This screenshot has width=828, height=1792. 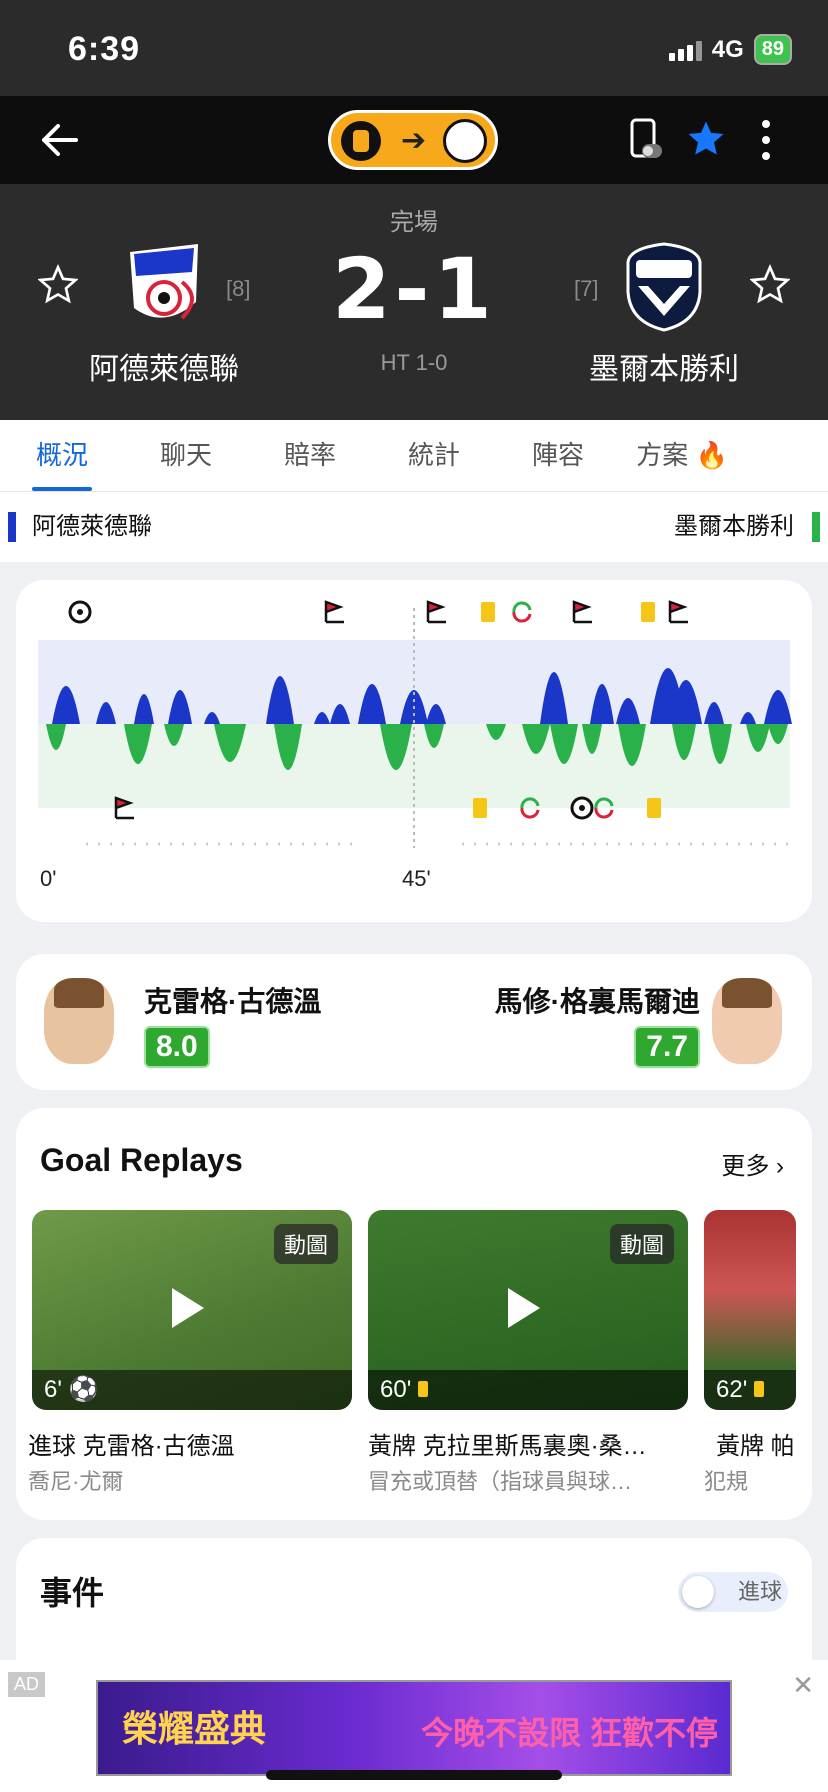 What do you see at coordinates (310, 455) in the screenshot?
I see `tab-odds: 賠率` at bounding box center [310, 455].